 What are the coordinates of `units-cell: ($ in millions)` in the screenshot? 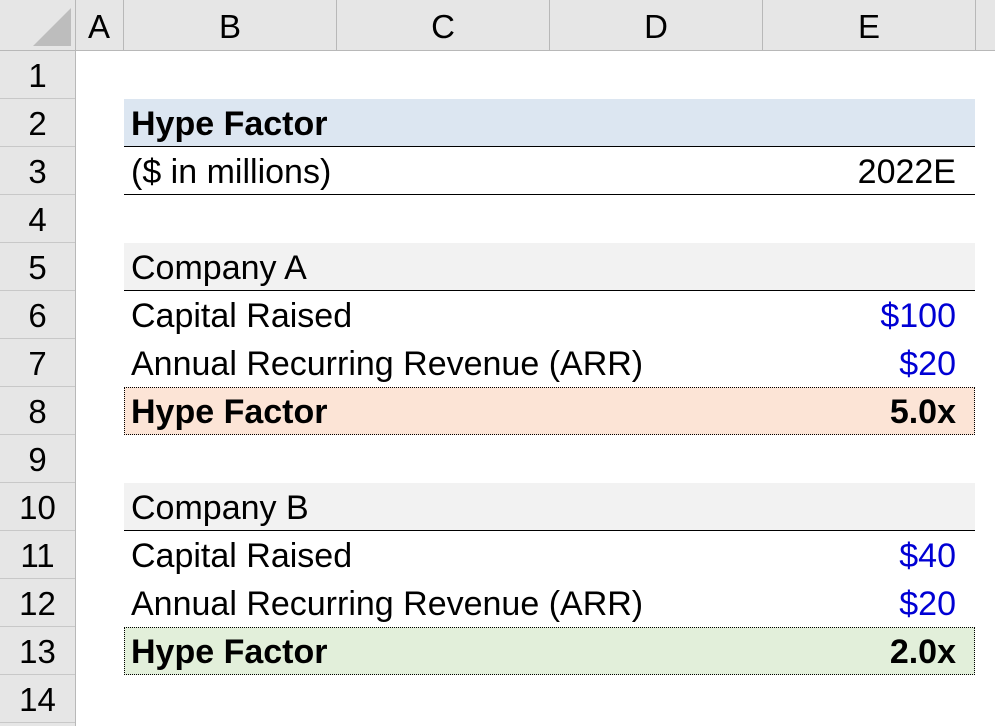 It's located at (231, 171).